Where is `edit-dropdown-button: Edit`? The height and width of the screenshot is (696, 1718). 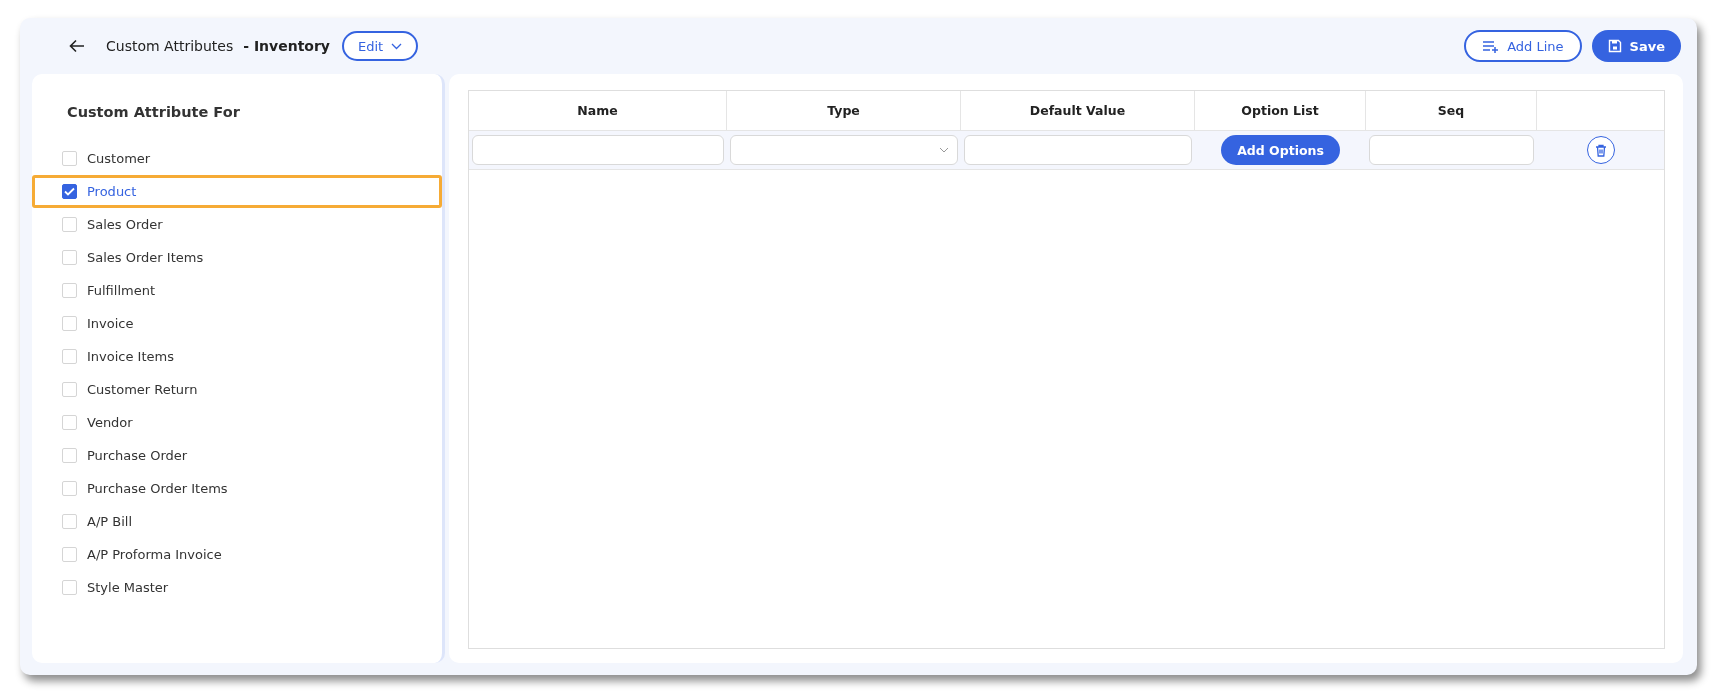 edit-dropdown-button: Edit is located at coordinates (380, 46).